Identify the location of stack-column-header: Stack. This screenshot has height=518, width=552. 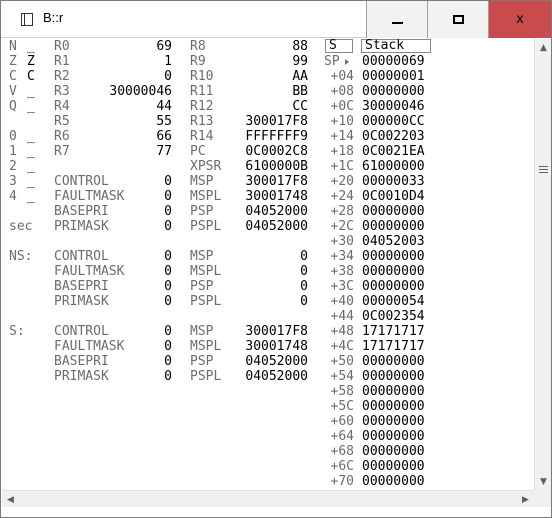
(396, 46).